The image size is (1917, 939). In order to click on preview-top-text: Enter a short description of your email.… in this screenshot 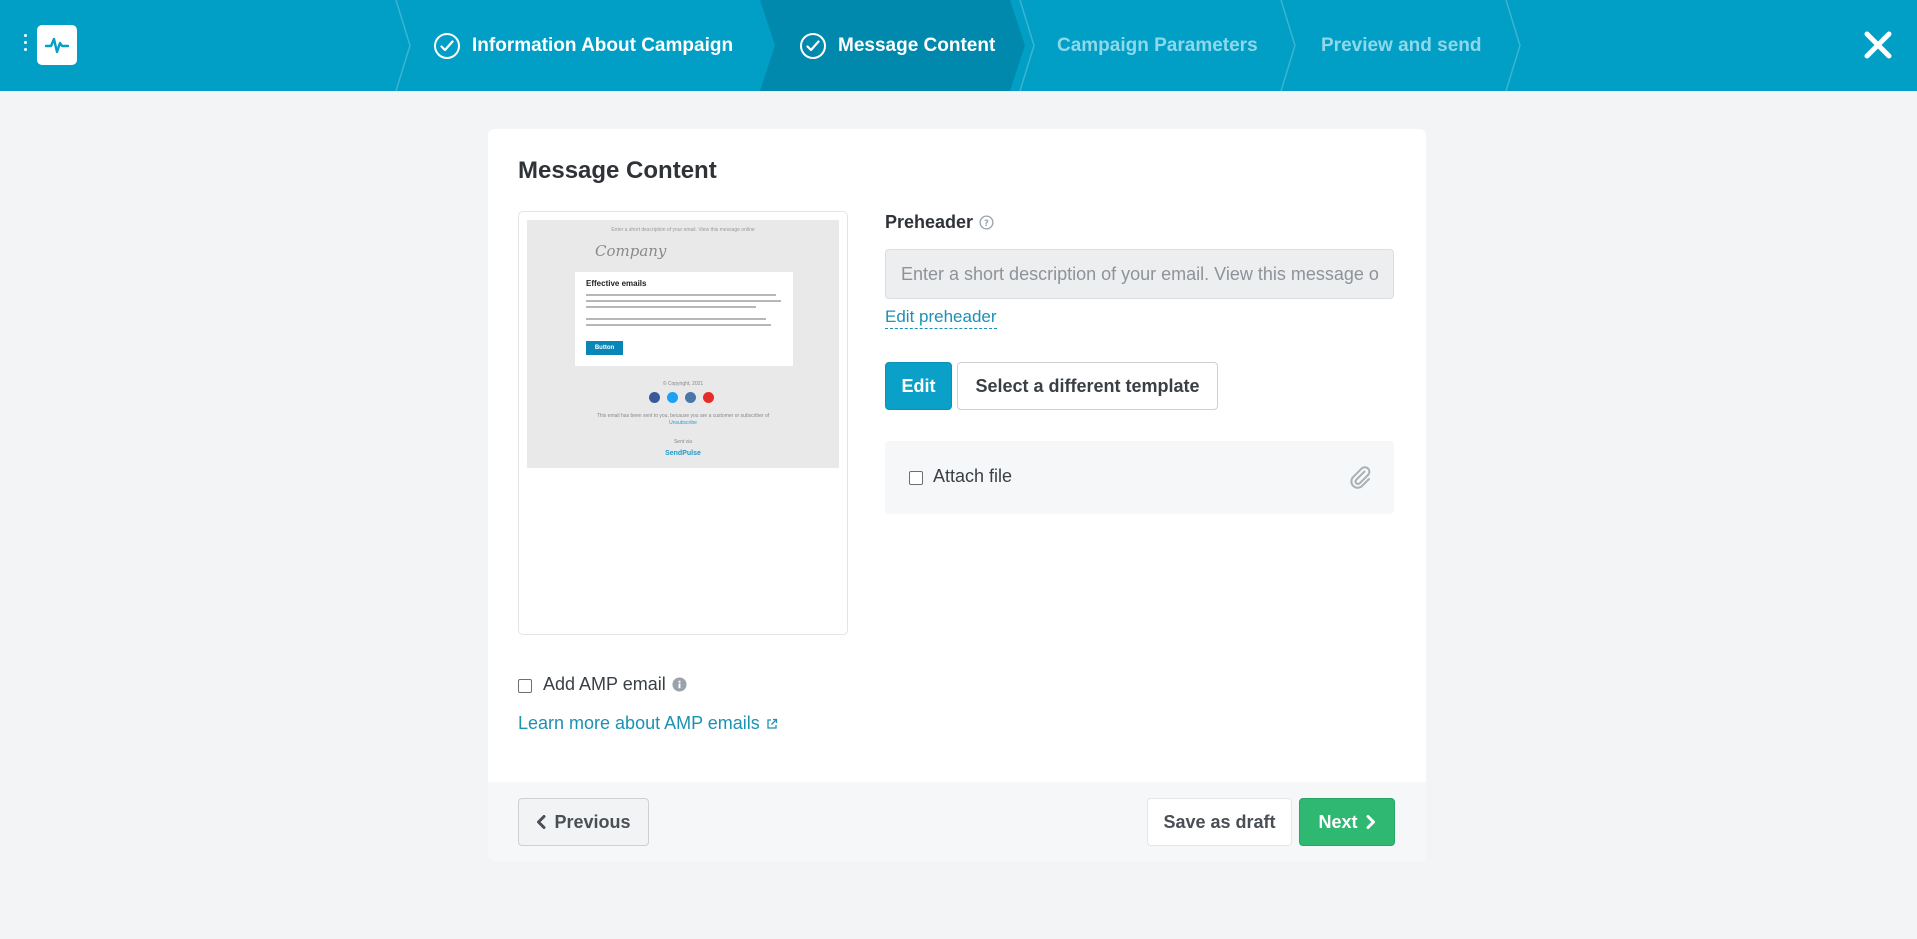, I will do `click(683, 230)`.